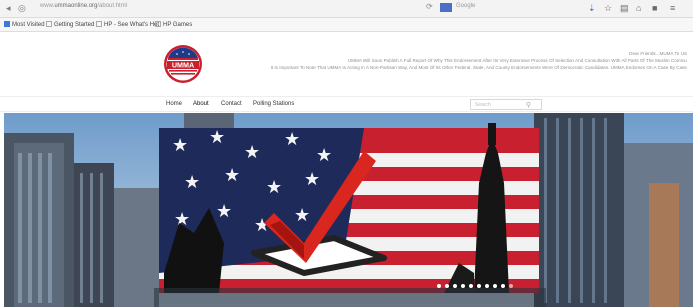 This screenshot has height=307, width=693. What do you see at coordinates (528, 105) in the screenshot?
I see `search-icon: ⚲` at bounding box center [528, 105].